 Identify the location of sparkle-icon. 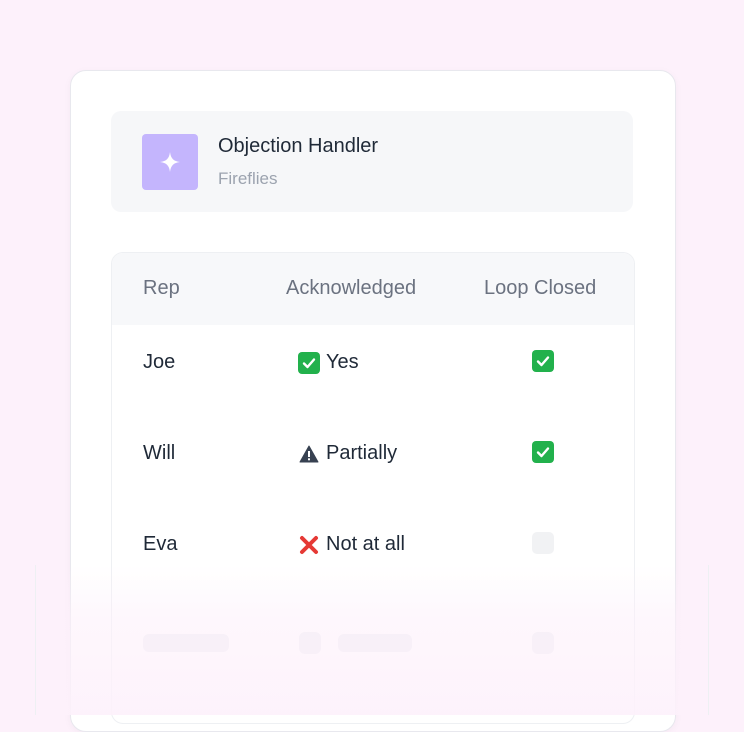
(170, 162).